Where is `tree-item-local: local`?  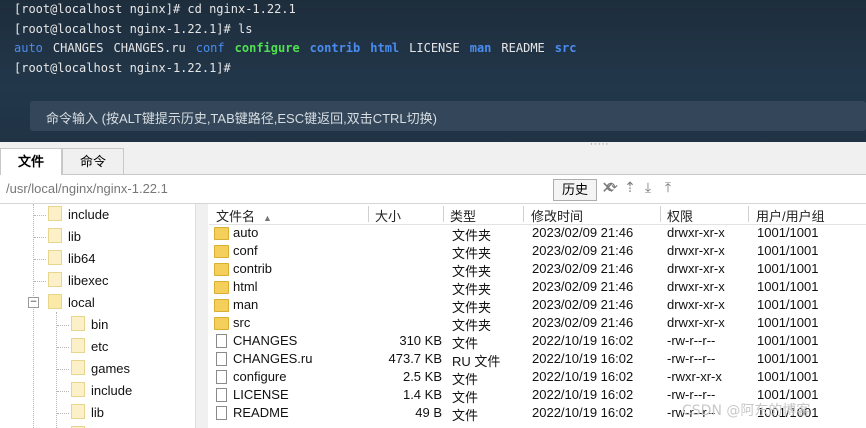 tree-item-local: local is located at coordinates (71, 303).